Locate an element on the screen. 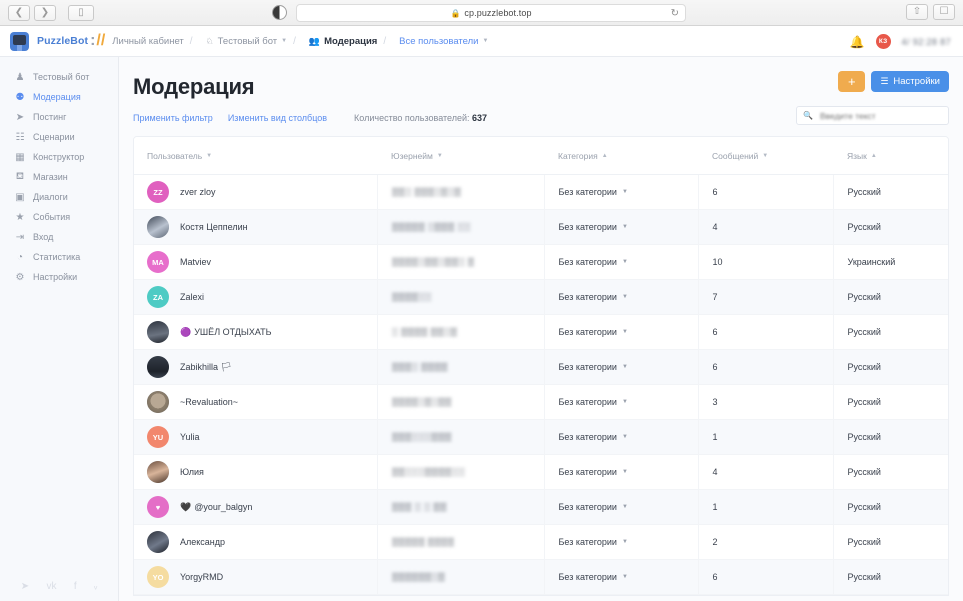 Image resolution: width=963 pixels, height=601 pixels. column-header-4: Сообщений ▼ is located at coordinates (765, 156).